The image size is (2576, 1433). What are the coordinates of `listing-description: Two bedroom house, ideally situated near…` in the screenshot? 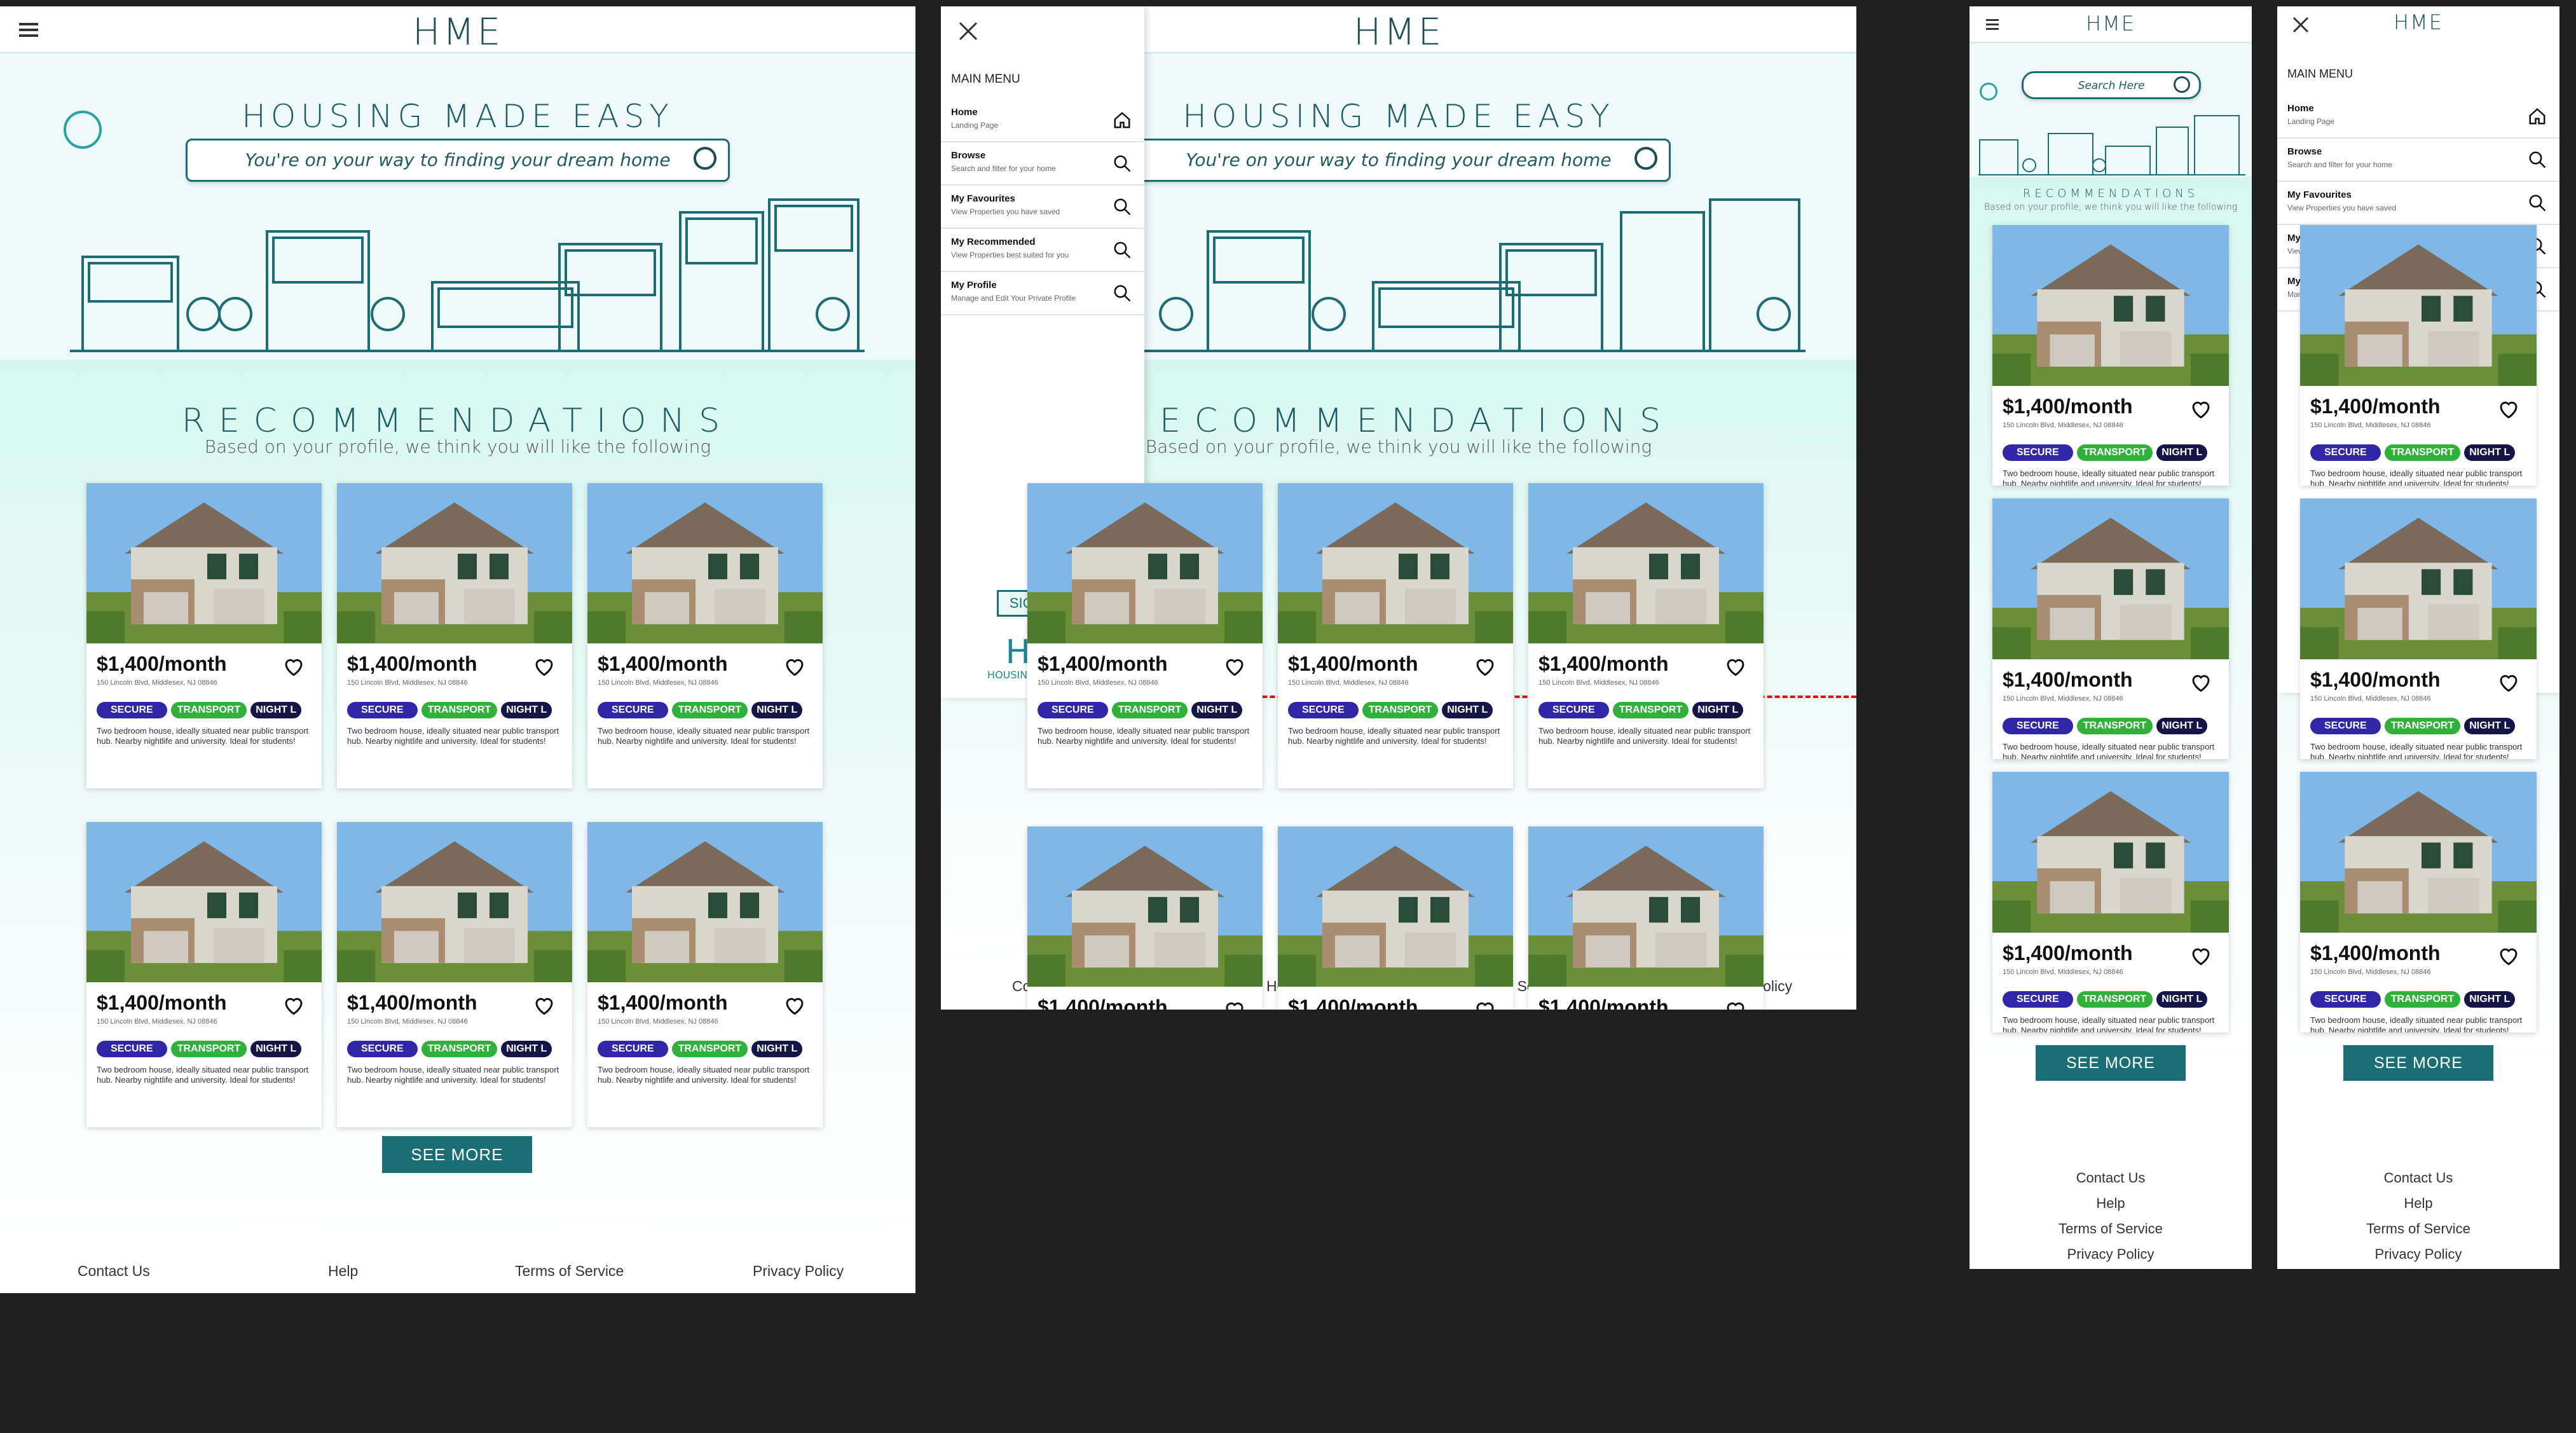 It's located at (2416, 1023).